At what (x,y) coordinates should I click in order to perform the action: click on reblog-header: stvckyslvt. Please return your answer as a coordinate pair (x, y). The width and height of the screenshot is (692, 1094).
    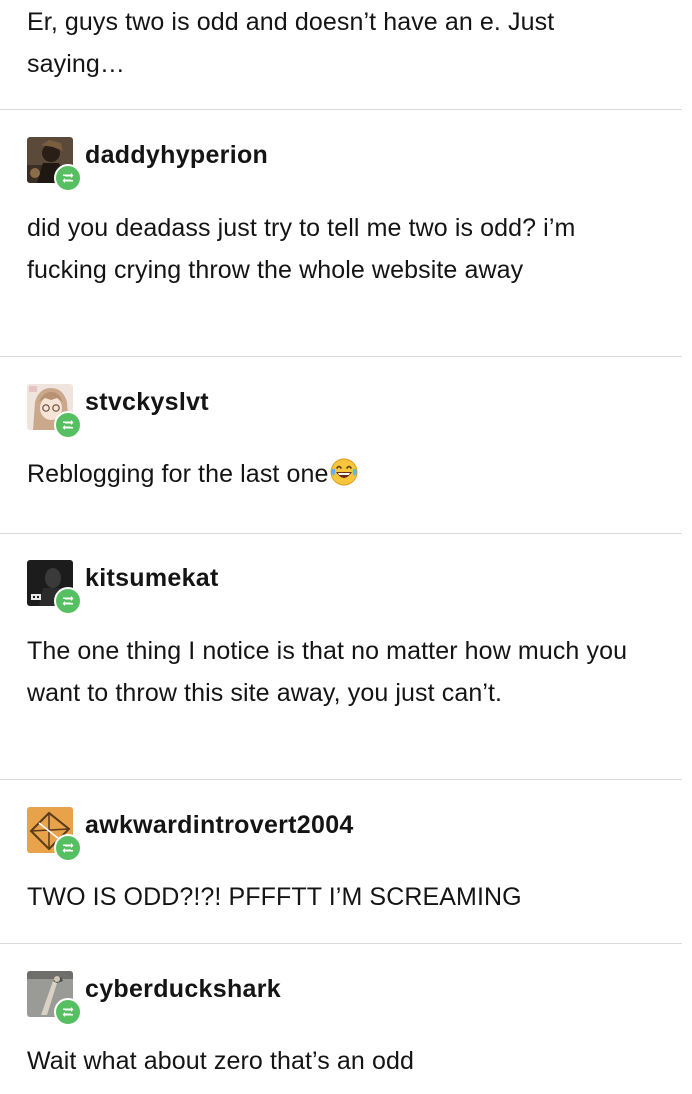
    Looking at the image, I should click on (347, 411).